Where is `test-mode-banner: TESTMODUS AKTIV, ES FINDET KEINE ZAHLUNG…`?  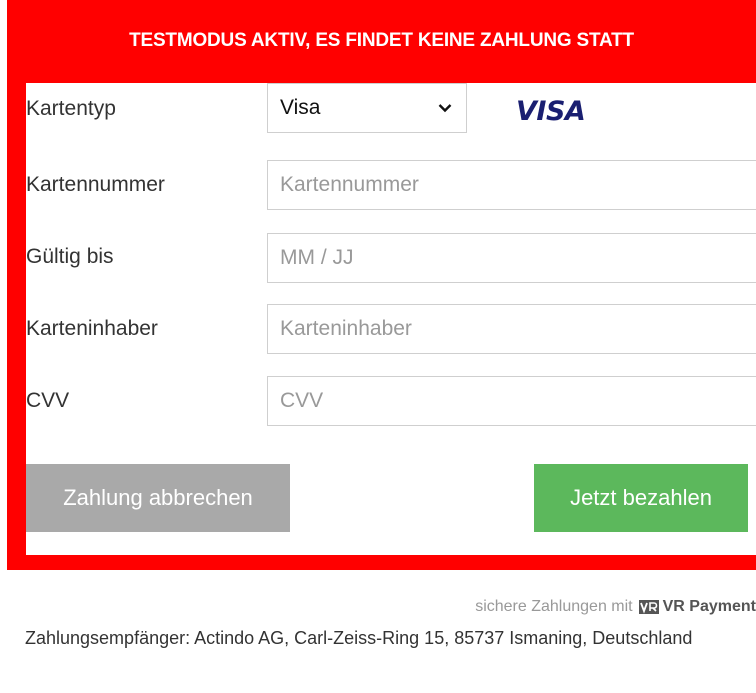
test-mode-banner: TESTMODUS AKTIV, ES FINDET KEINE ZAHLUNG… is located at coordinates (381, 40).